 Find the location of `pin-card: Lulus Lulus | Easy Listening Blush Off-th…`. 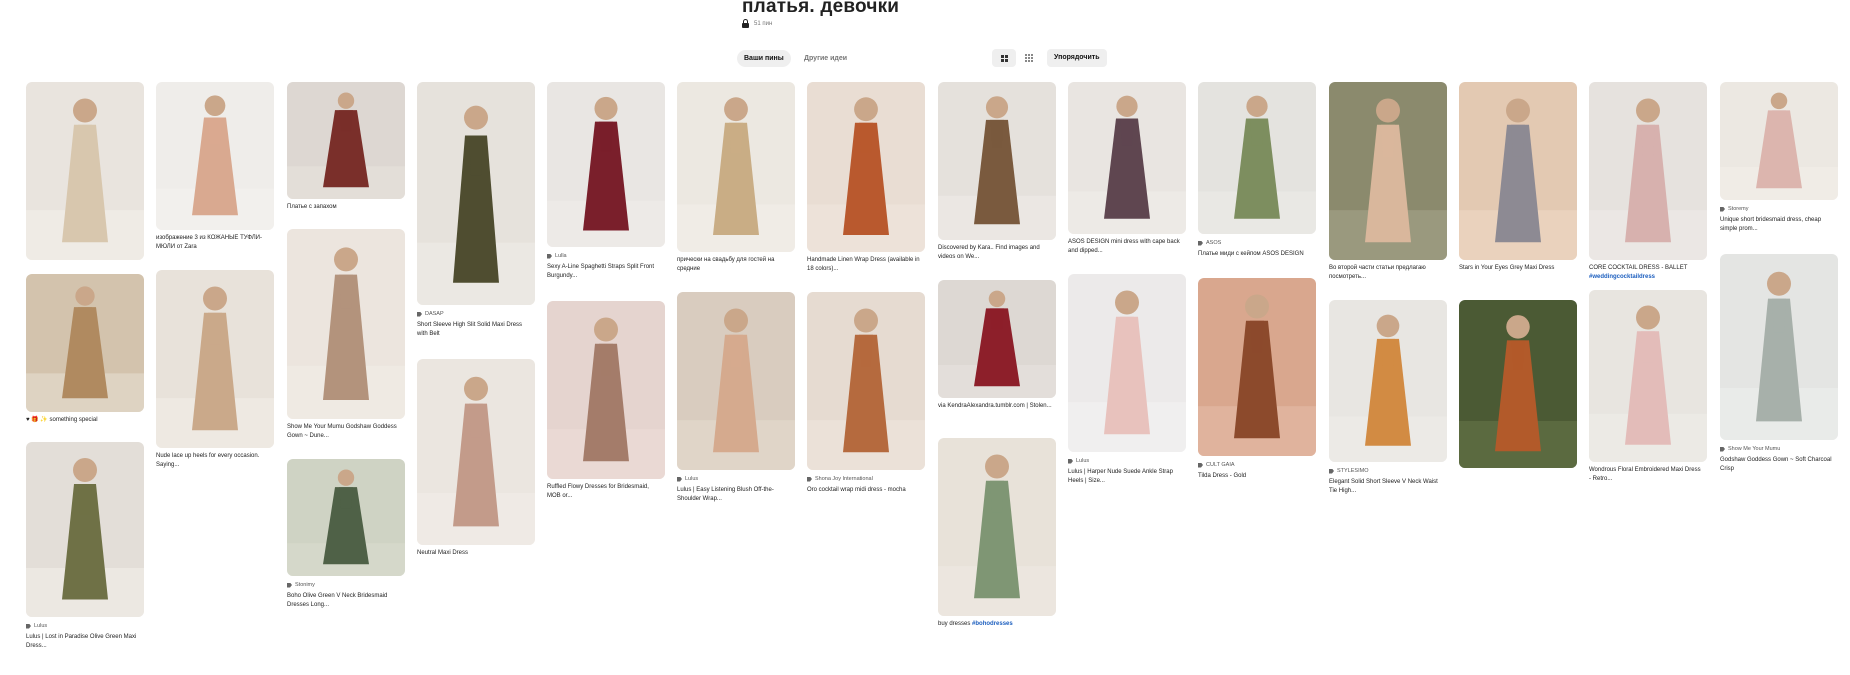

pin-card: Lulus Lulus | Easy Listening Blush Off-th… is located at coordinates (736, 398).